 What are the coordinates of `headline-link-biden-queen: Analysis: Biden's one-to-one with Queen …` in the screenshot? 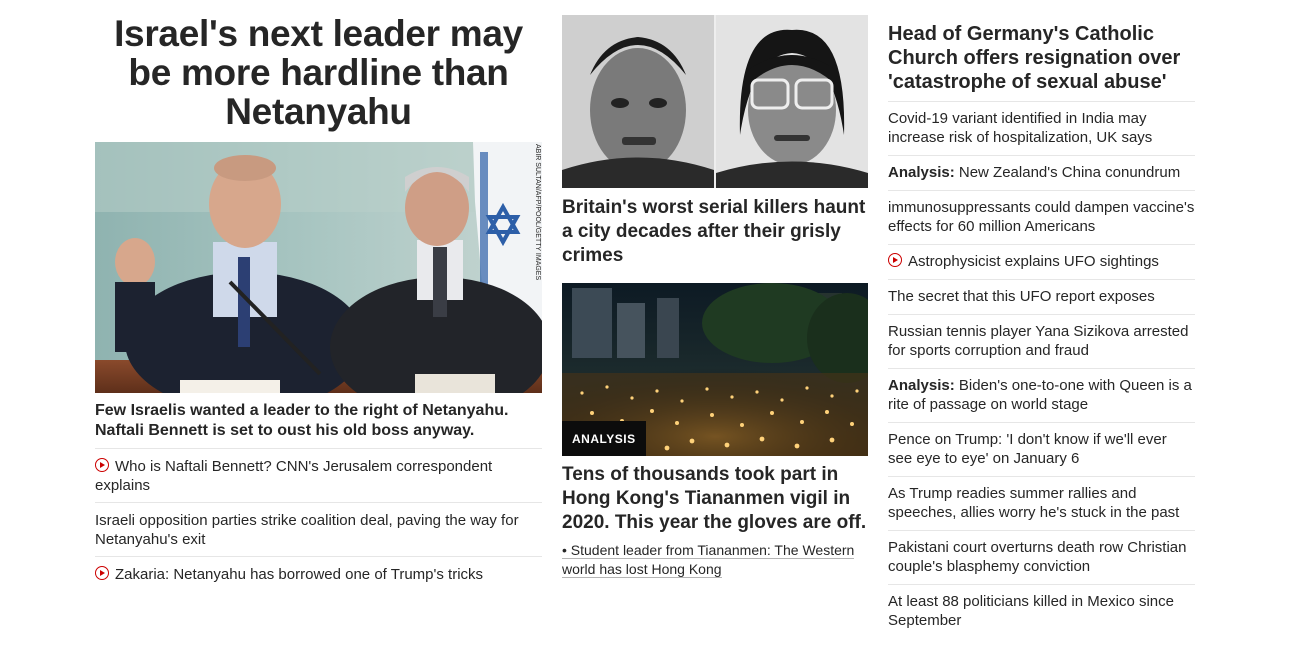 It's located at (1040, 395).